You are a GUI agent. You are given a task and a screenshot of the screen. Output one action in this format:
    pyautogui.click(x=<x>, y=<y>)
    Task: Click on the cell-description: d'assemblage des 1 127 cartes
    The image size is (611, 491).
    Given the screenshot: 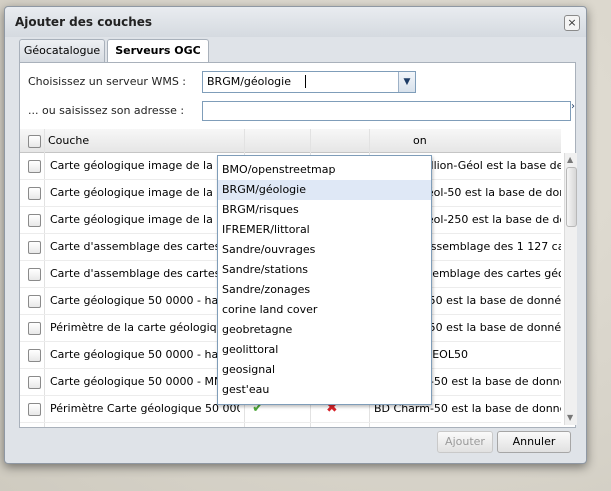 What is the action you would take?
    pyautogui.click(x=487, y=246)
    